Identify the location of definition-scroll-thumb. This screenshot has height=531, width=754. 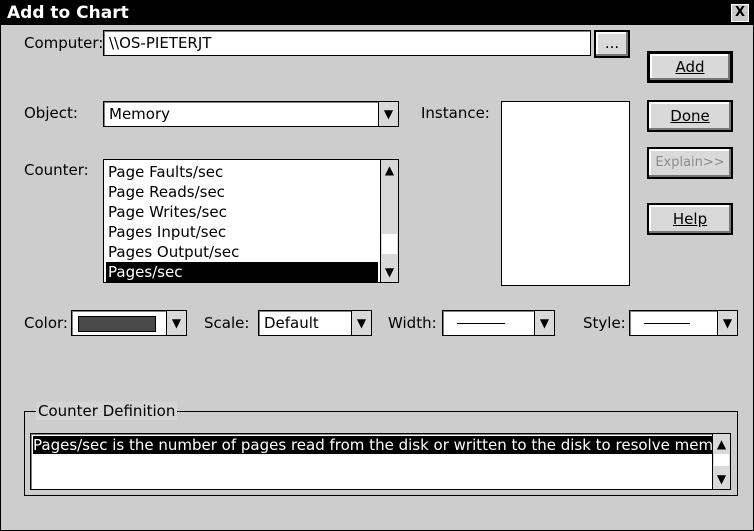
(721, 460).